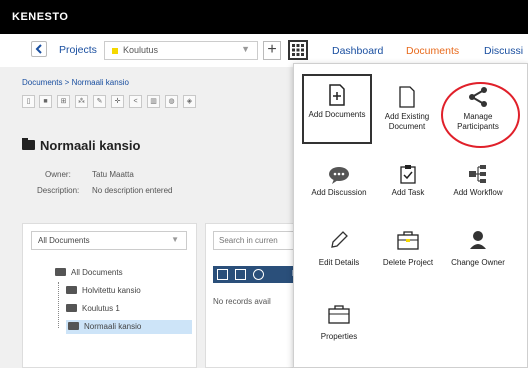 The height and width of the screenshot is (368, 528). I want to click on tab-dashboard: Dashboard, so click(357, 51).